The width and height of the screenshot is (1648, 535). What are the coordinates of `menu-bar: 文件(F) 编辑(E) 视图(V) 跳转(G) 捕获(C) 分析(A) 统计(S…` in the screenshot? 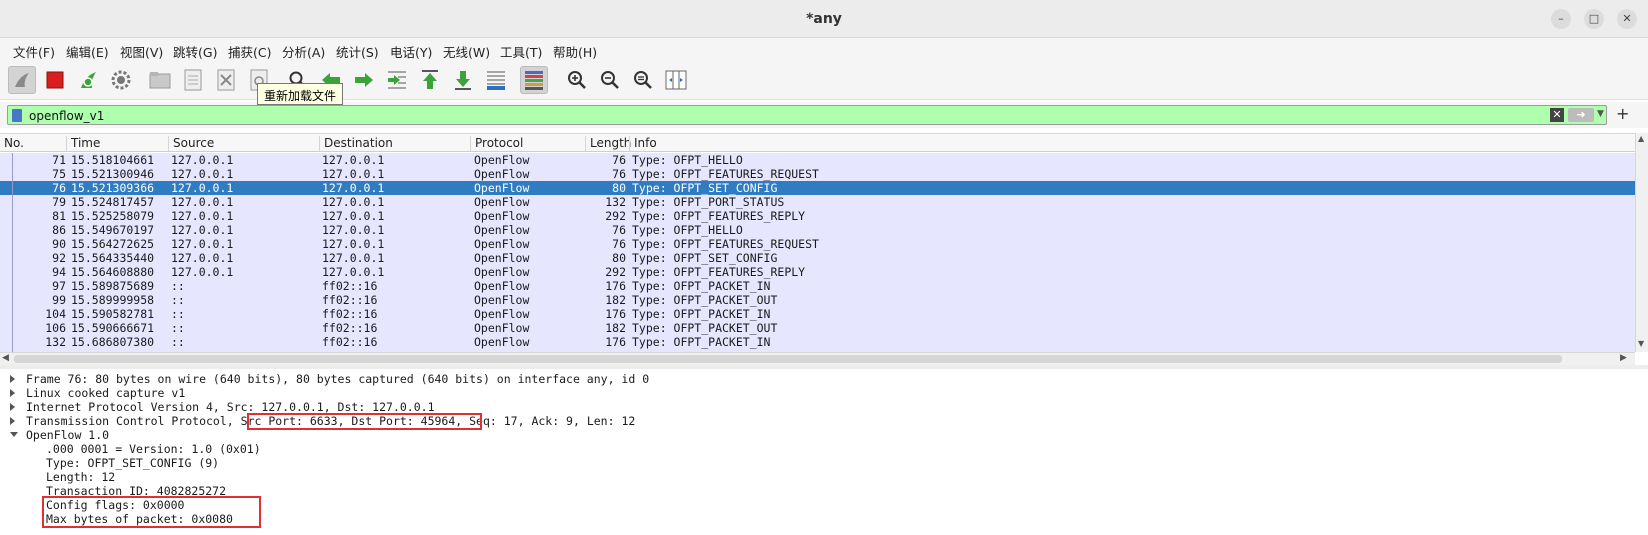 It's located at (824, 50).